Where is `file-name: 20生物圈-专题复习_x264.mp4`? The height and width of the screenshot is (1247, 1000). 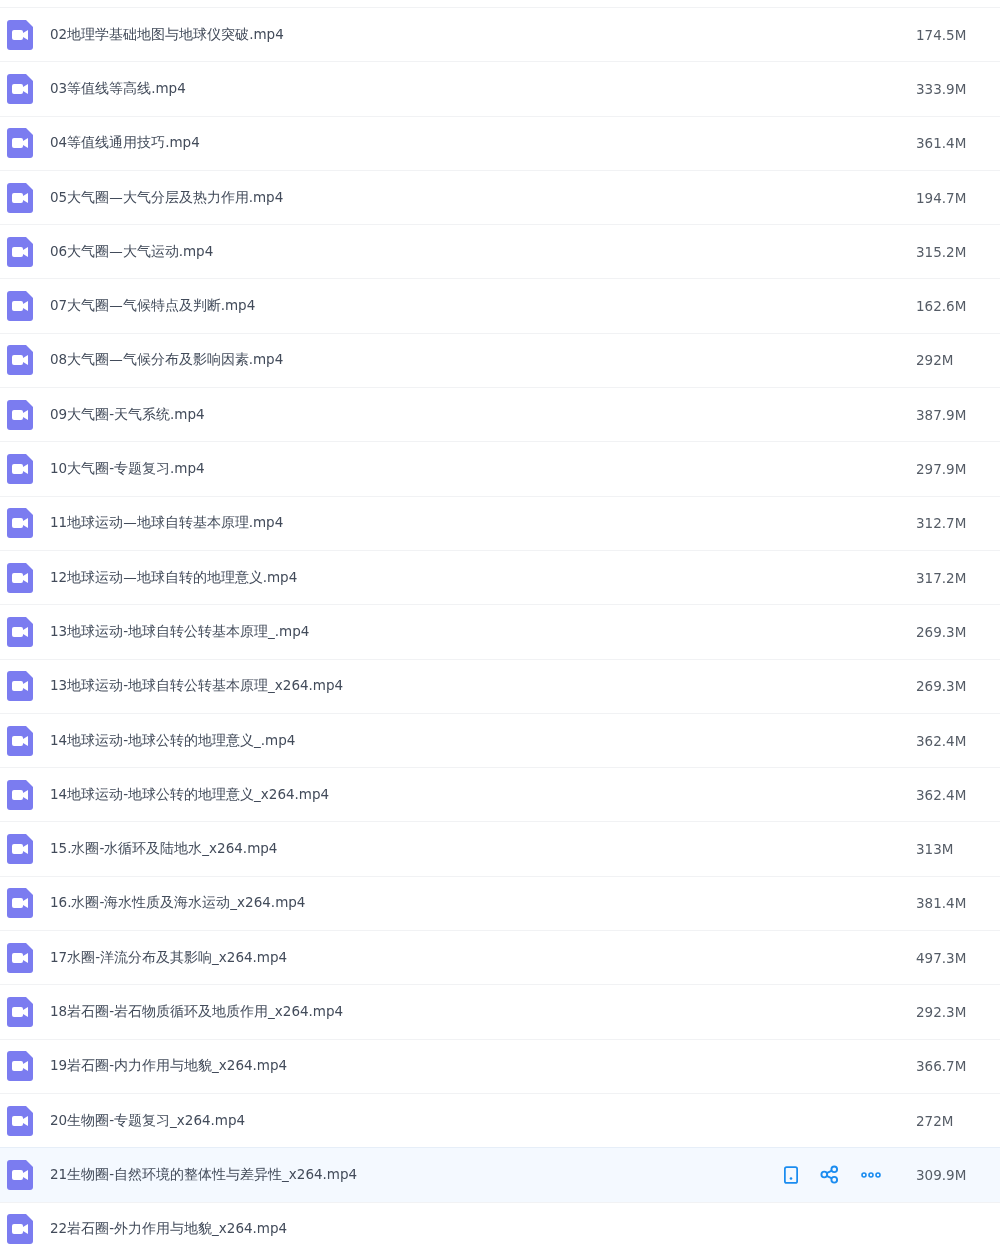 file-name: 20生物圈-专题复习_x264.mp4 is located at coordinates (483, 1120).